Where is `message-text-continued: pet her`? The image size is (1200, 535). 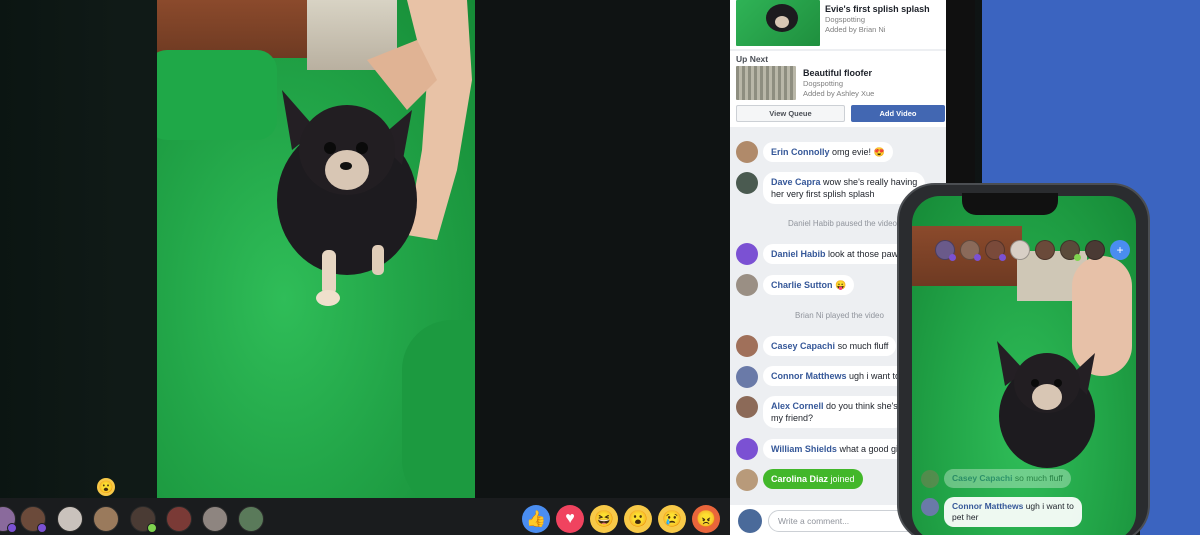
message-text-continued: pet her is located at coordinates (965, 517).